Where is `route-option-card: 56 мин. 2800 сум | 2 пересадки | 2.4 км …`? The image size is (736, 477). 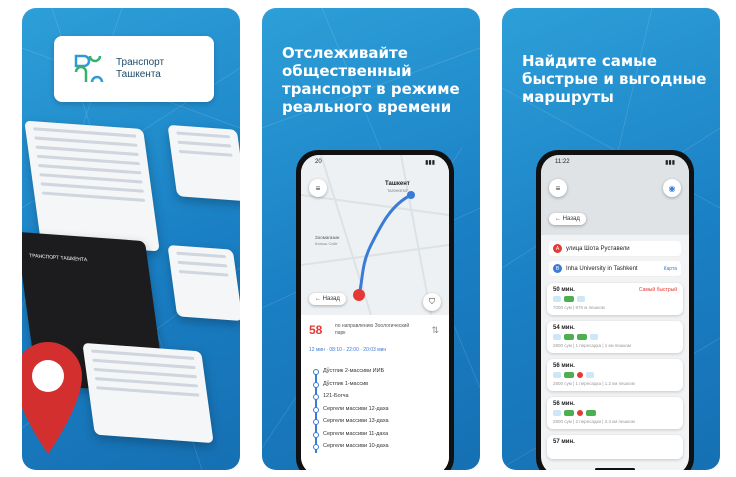 route-option-card: 56 мин. 2800 сум | 2 пересадки | 2.4 км … is located at coordinates (615, 413).